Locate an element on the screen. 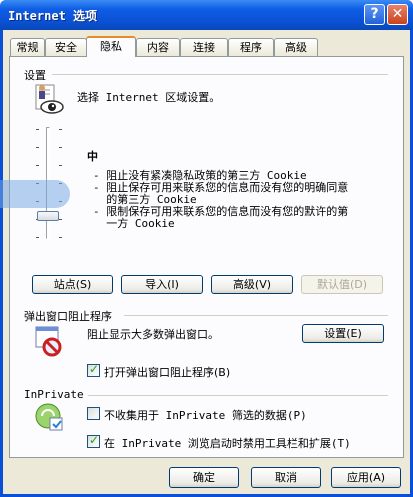  import-button: 导入(I) is located at coordinates (162, 284).